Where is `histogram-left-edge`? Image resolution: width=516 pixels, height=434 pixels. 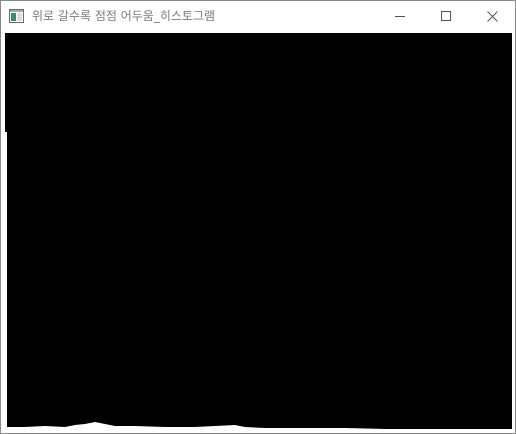 histogram-left-edge is located at coordinates (6, 281).